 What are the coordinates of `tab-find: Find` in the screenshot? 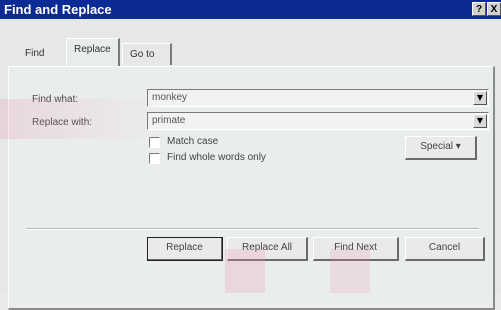 It's located at (34, 54).